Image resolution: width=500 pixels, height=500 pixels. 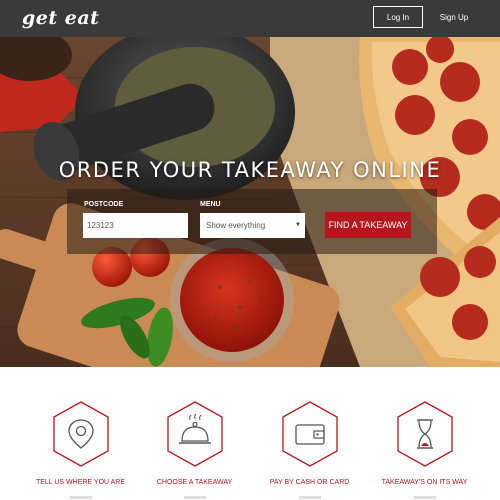 What do you see at coordinates (309, 482) in the screenshot?
I see `step-label: PAY BY CASH OR CARD` at bounding box center [309, 482].